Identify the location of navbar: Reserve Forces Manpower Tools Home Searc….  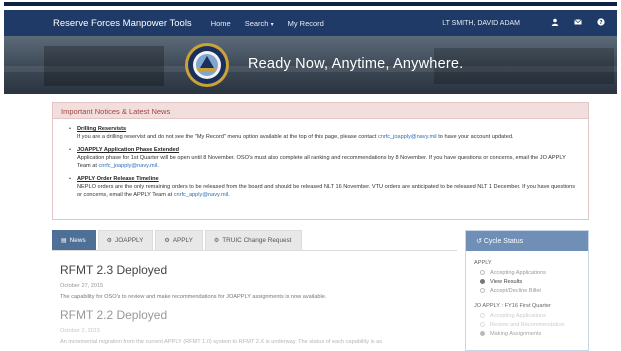
(310, 23).